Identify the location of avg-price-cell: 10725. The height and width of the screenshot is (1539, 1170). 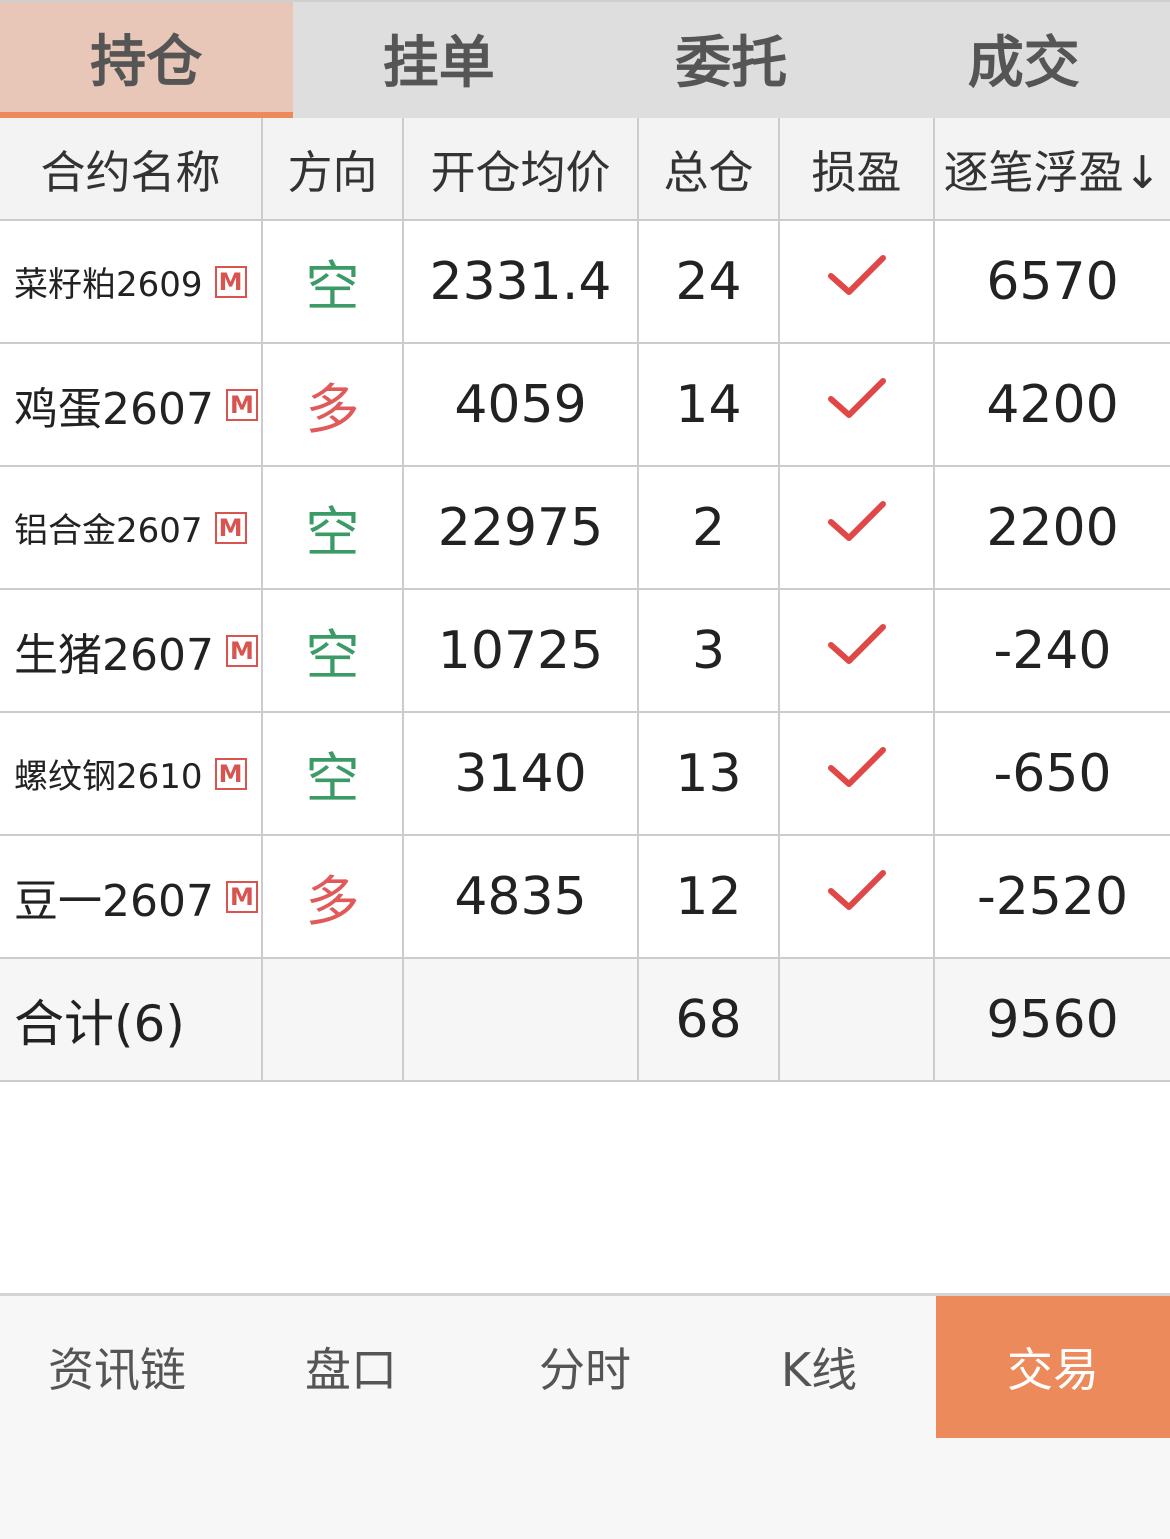
(521, 651).